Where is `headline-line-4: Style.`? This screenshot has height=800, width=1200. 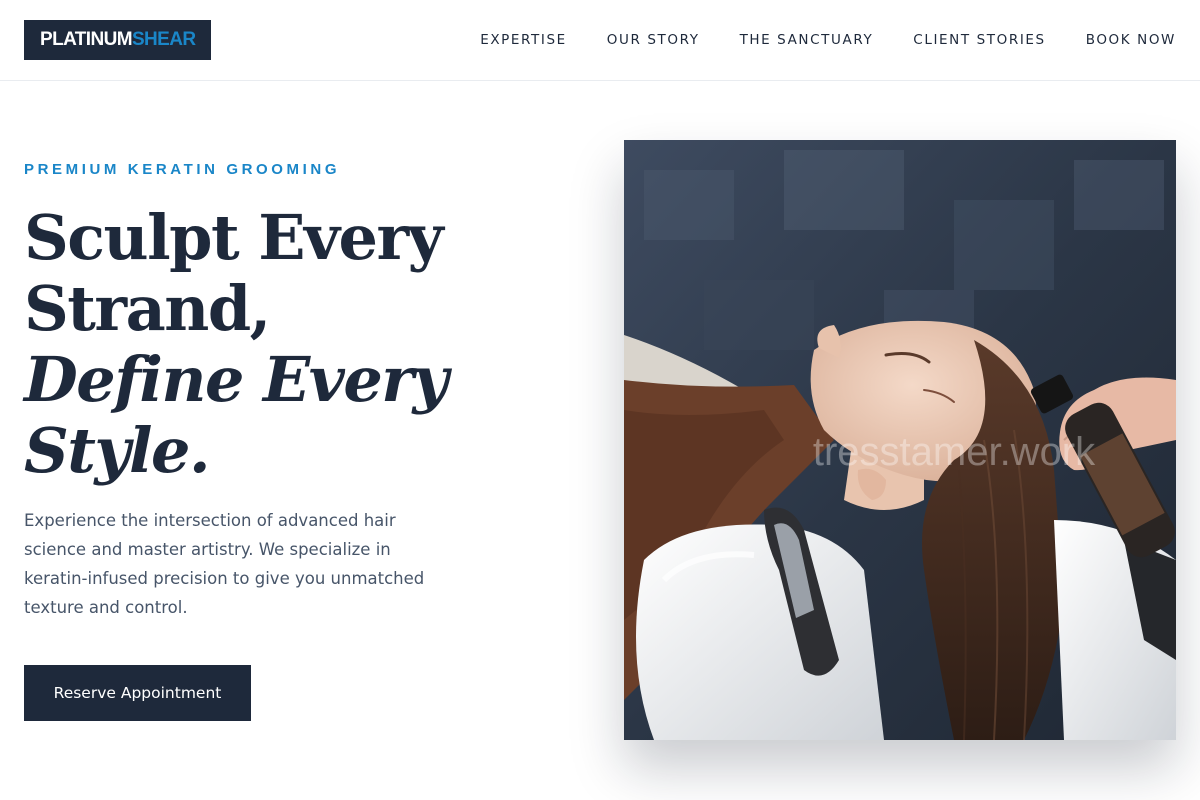
headline-line-4: Style. is located at coordinates (117, 450).